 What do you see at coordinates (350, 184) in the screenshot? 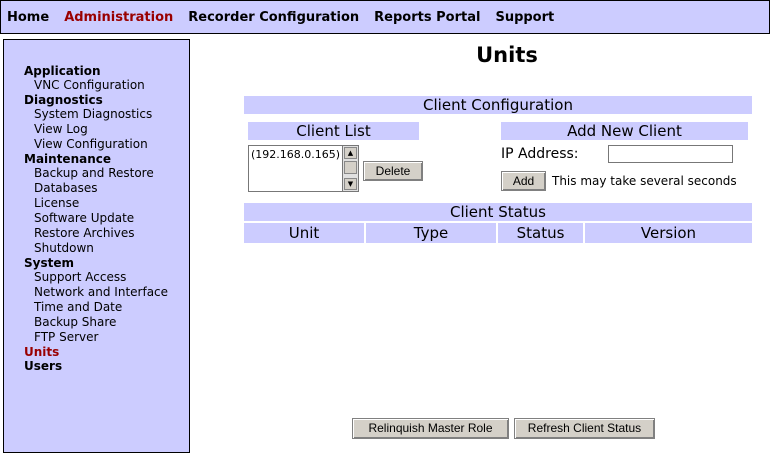
I see `scroll-down-arrow-icon: ▼` at bounding box center [350, 184].